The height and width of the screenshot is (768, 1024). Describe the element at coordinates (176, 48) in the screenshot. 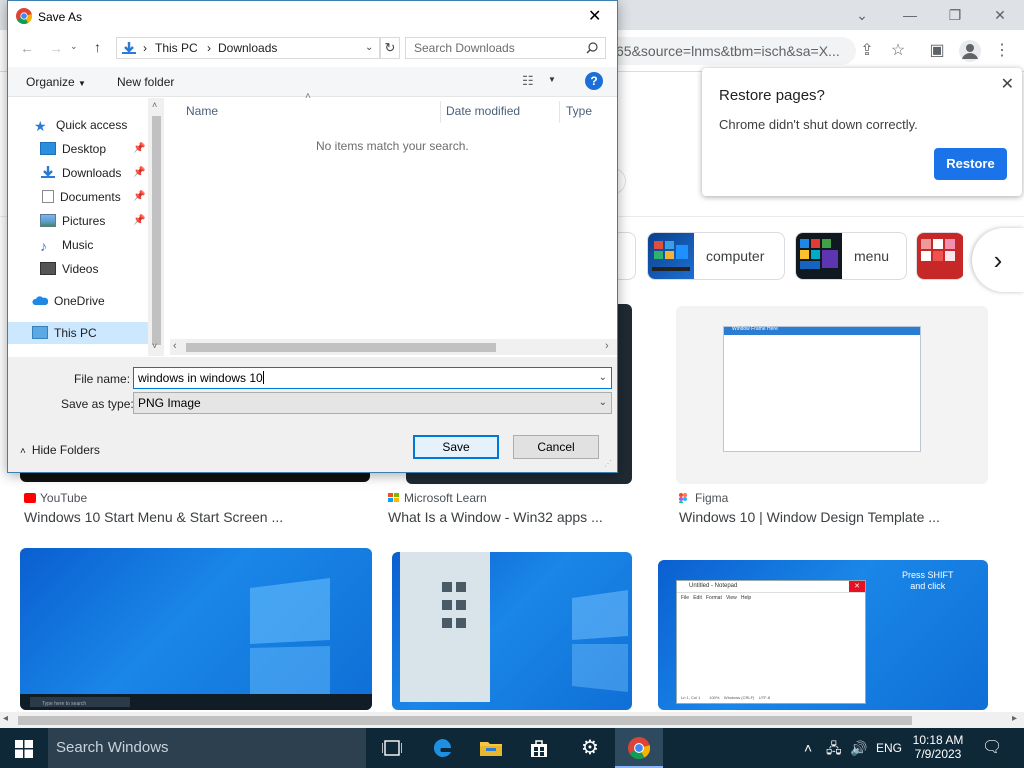

I see `breadcrumb-this-pc: This PC` at that location.